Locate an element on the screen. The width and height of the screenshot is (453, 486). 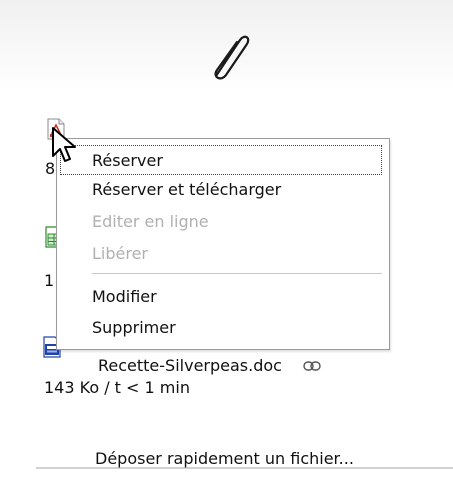
mouse-cursor-icon is located at coordinates (64, 144).